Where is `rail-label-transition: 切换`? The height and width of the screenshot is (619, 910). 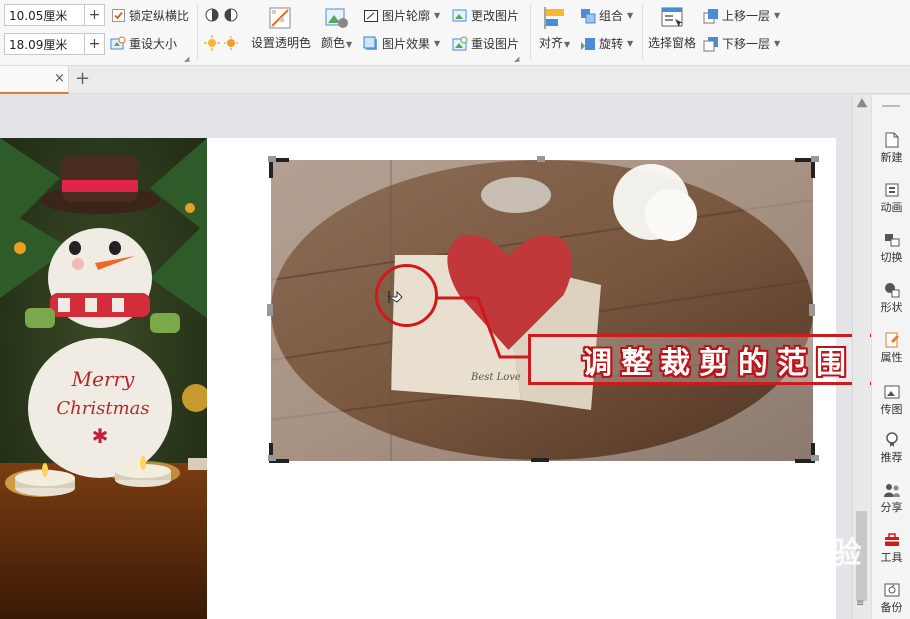 rail-label-transition: 切换 is located at coordinates (891, 257).